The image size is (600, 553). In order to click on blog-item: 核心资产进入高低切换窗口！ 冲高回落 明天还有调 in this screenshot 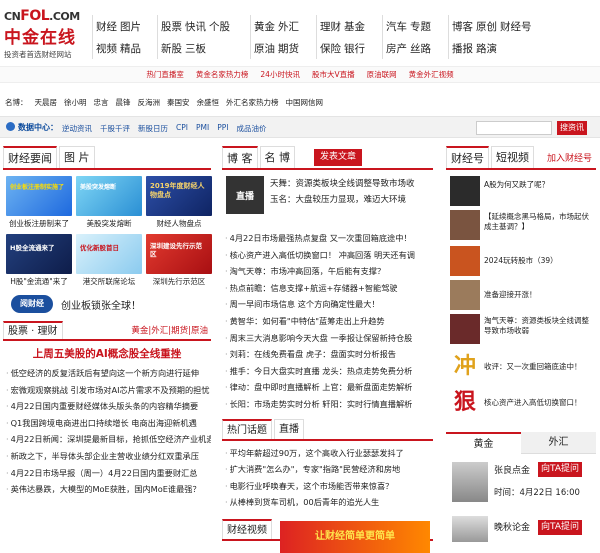, I will do `click(327, 255)`.